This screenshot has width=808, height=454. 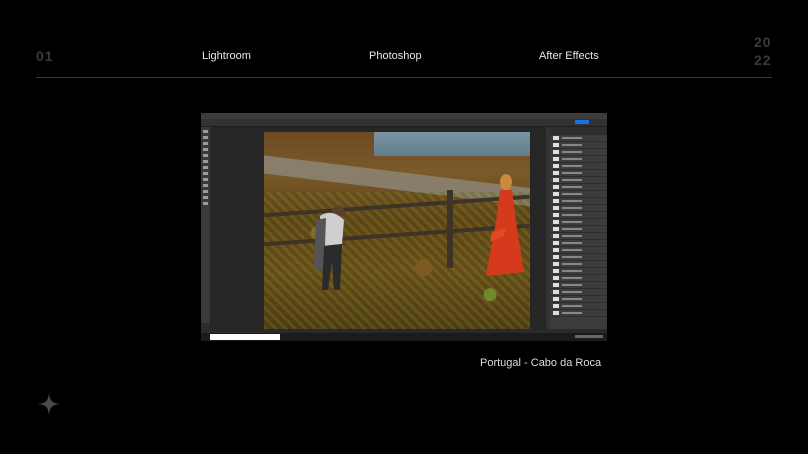 What do you see at coordinates (226, 56) in the screenshot?
I see `nav-lightroom: Lightroom` at bounding box center [226, 56].